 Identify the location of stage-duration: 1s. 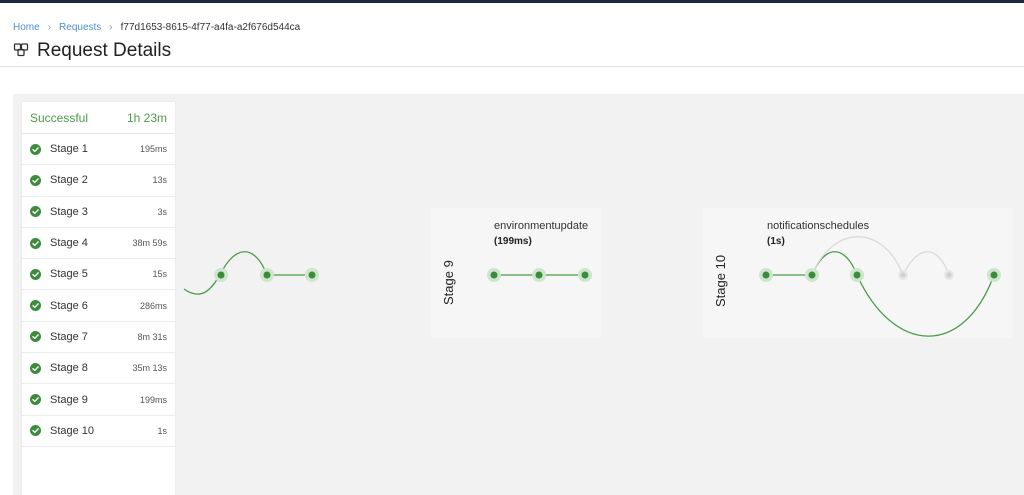
(162, 430).